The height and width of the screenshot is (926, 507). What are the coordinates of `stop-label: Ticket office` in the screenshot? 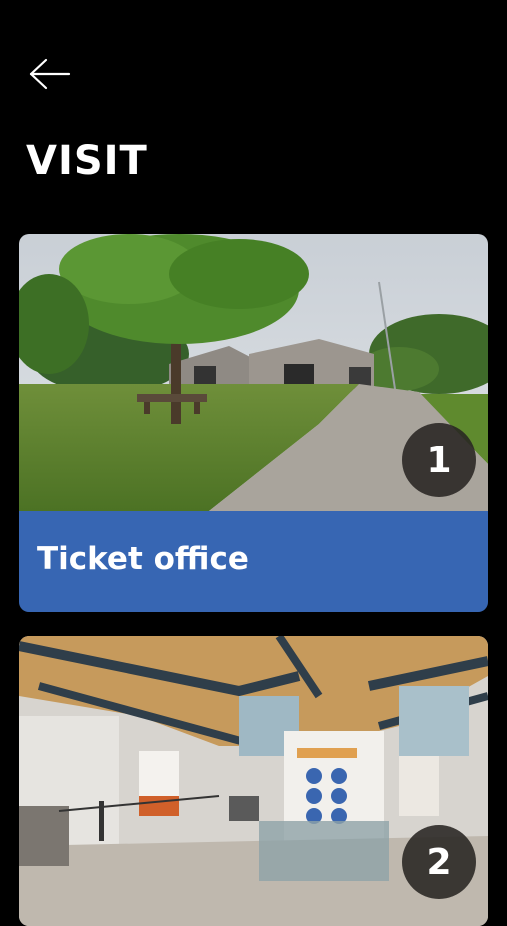 It's located at (143, 559).